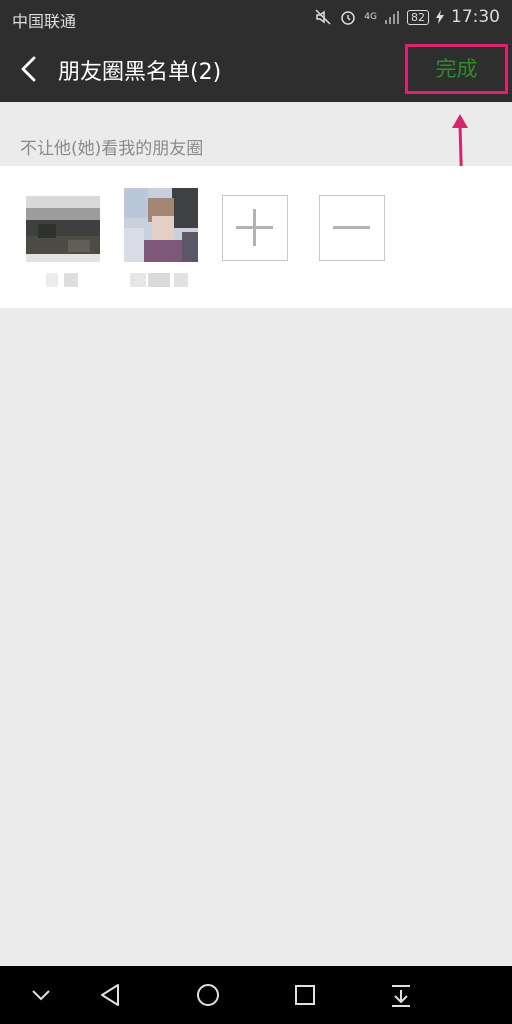  I want to click on network-type: 4G, so click(370, 16).